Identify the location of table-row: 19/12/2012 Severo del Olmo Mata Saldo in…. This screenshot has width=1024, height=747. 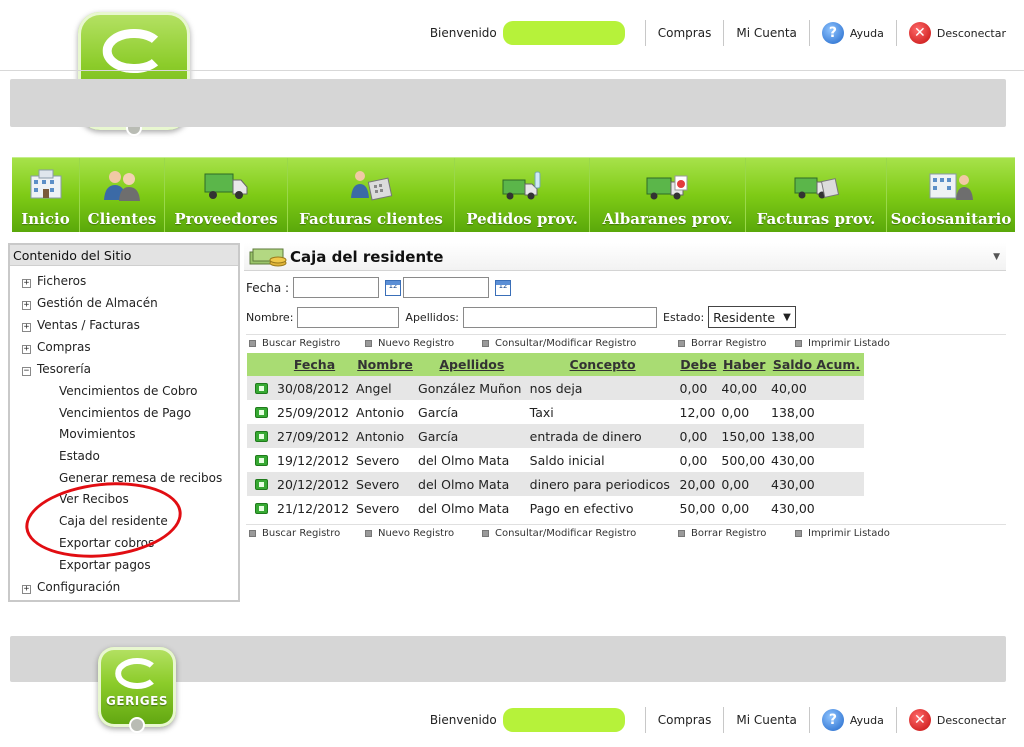
(555, 460).